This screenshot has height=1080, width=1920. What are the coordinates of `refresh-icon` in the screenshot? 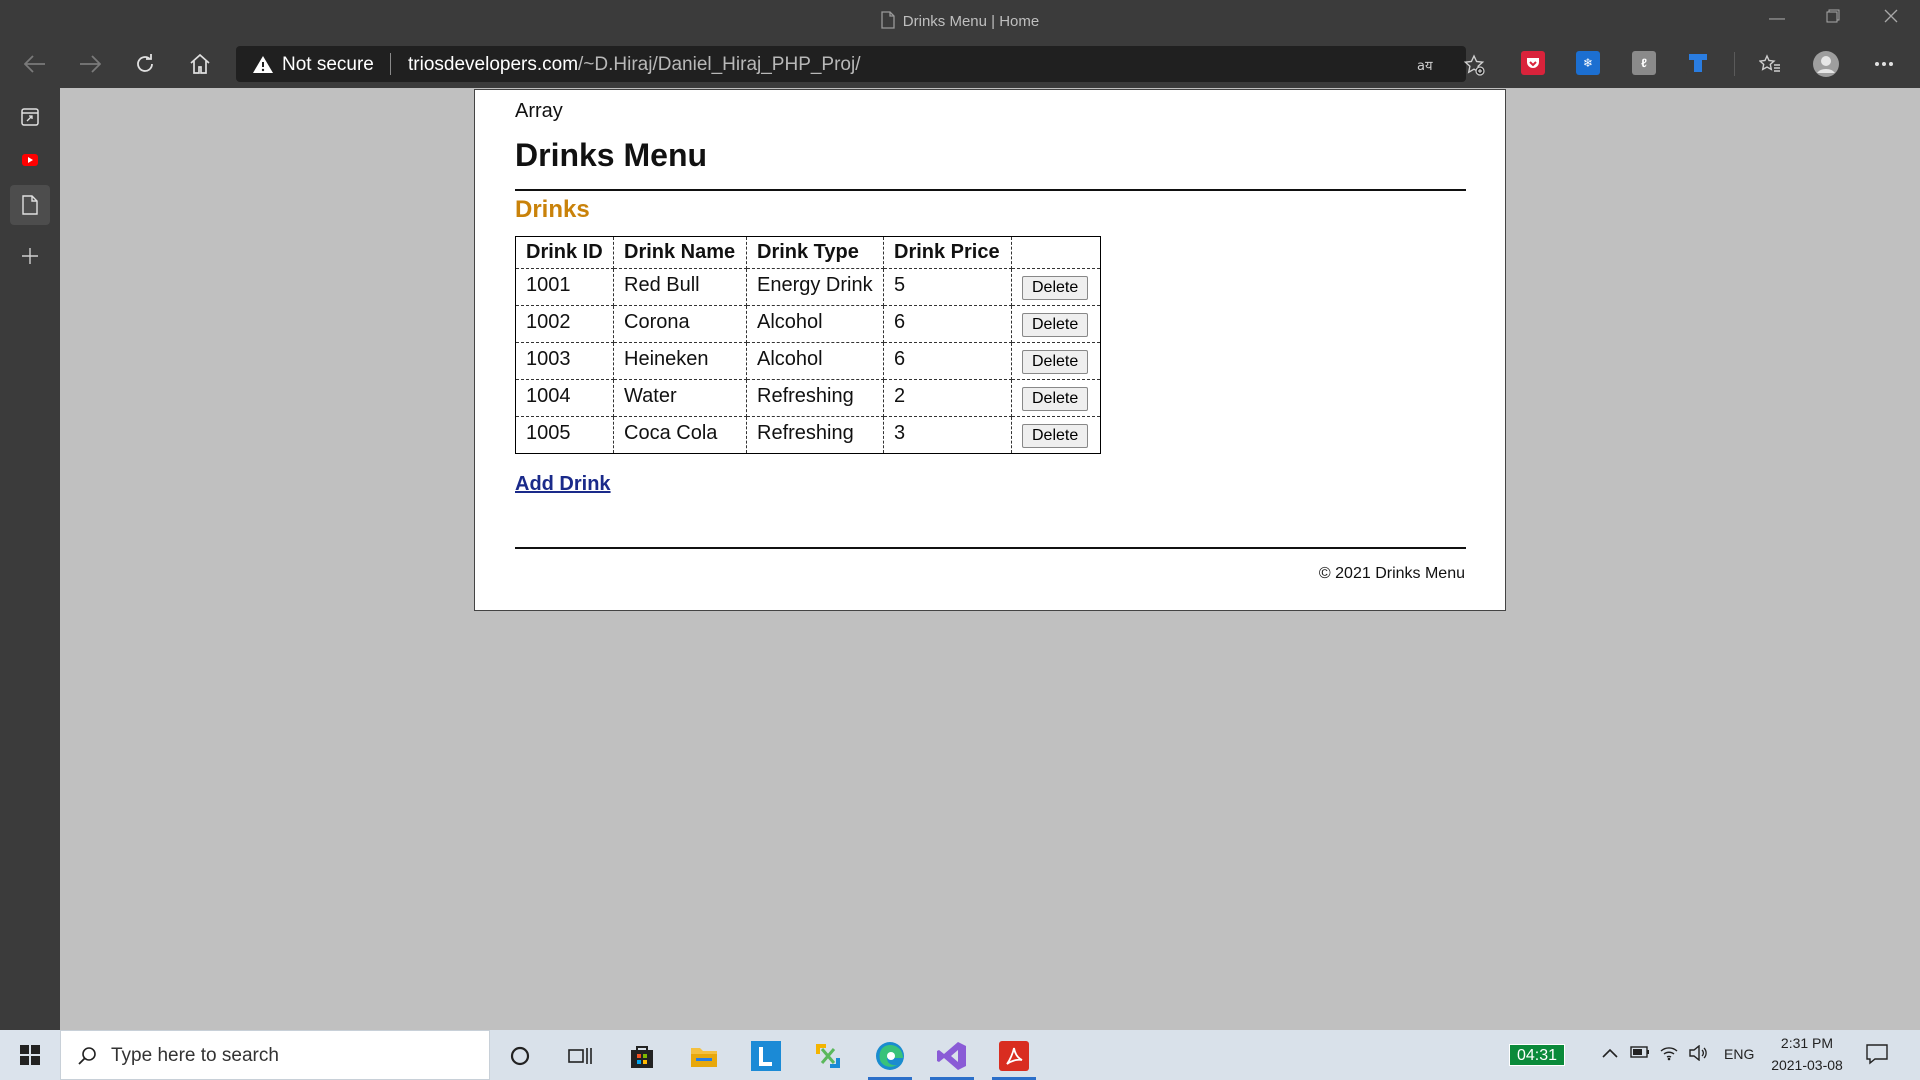 It's located at (145, 63).